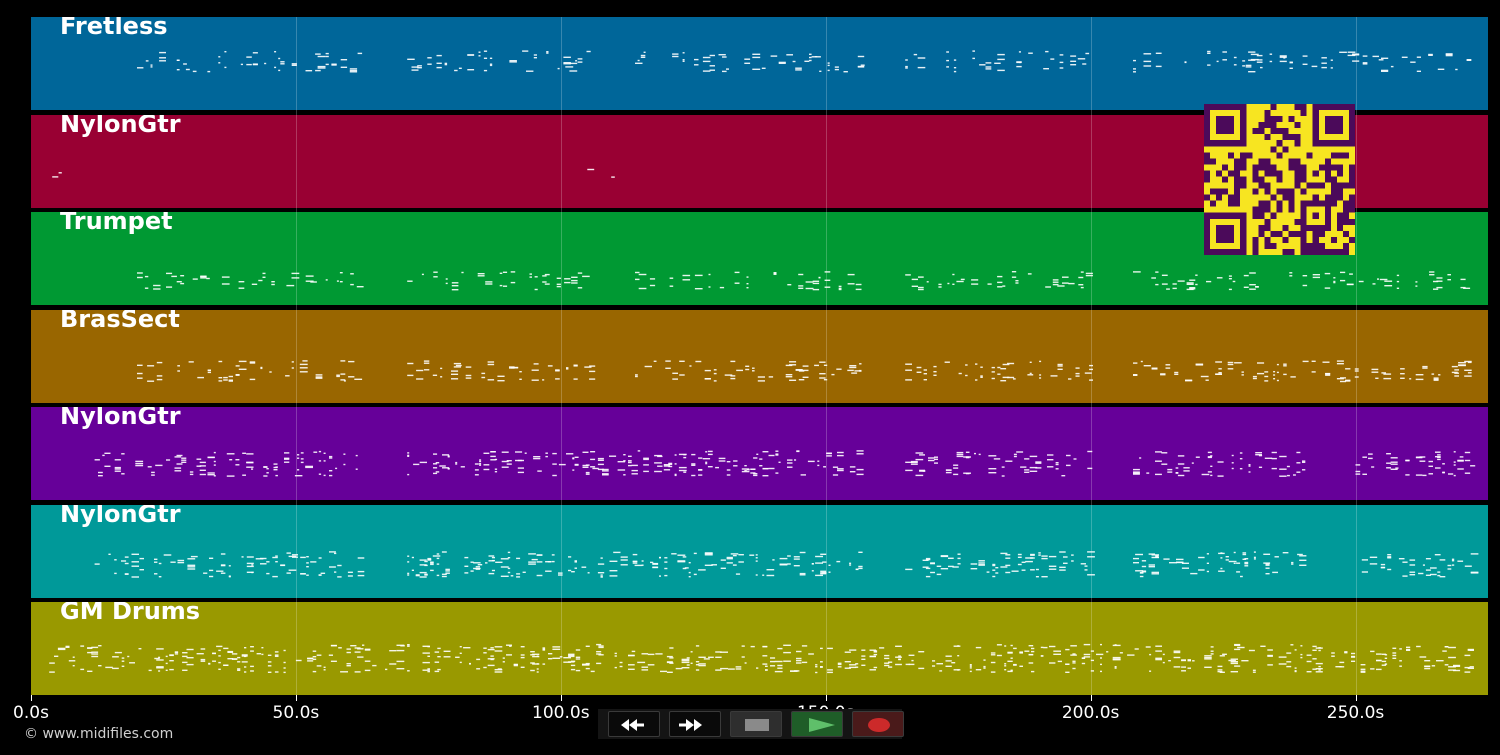  What do you see at coordinates (296, 713) in the screenshot?
I see `axis-tick-label: 50.0s` at bounding box center [296, 713].